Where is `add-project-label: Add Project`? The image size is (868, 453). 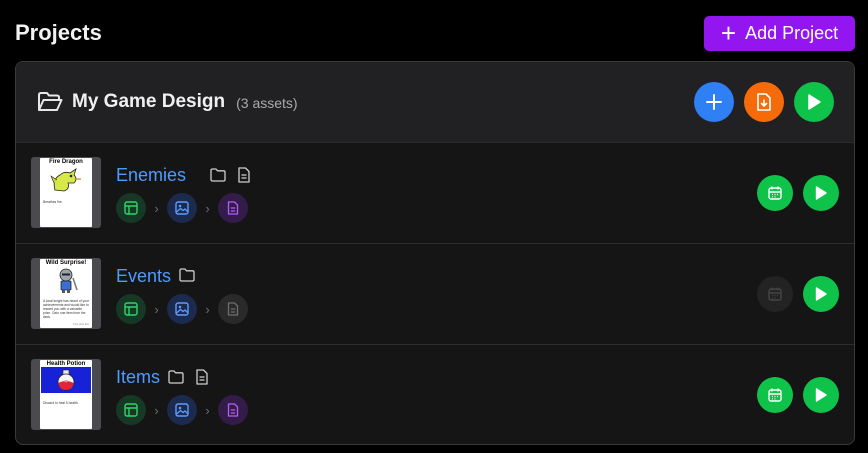 add-project-label: Add Project is located at coordinates (792, 33).